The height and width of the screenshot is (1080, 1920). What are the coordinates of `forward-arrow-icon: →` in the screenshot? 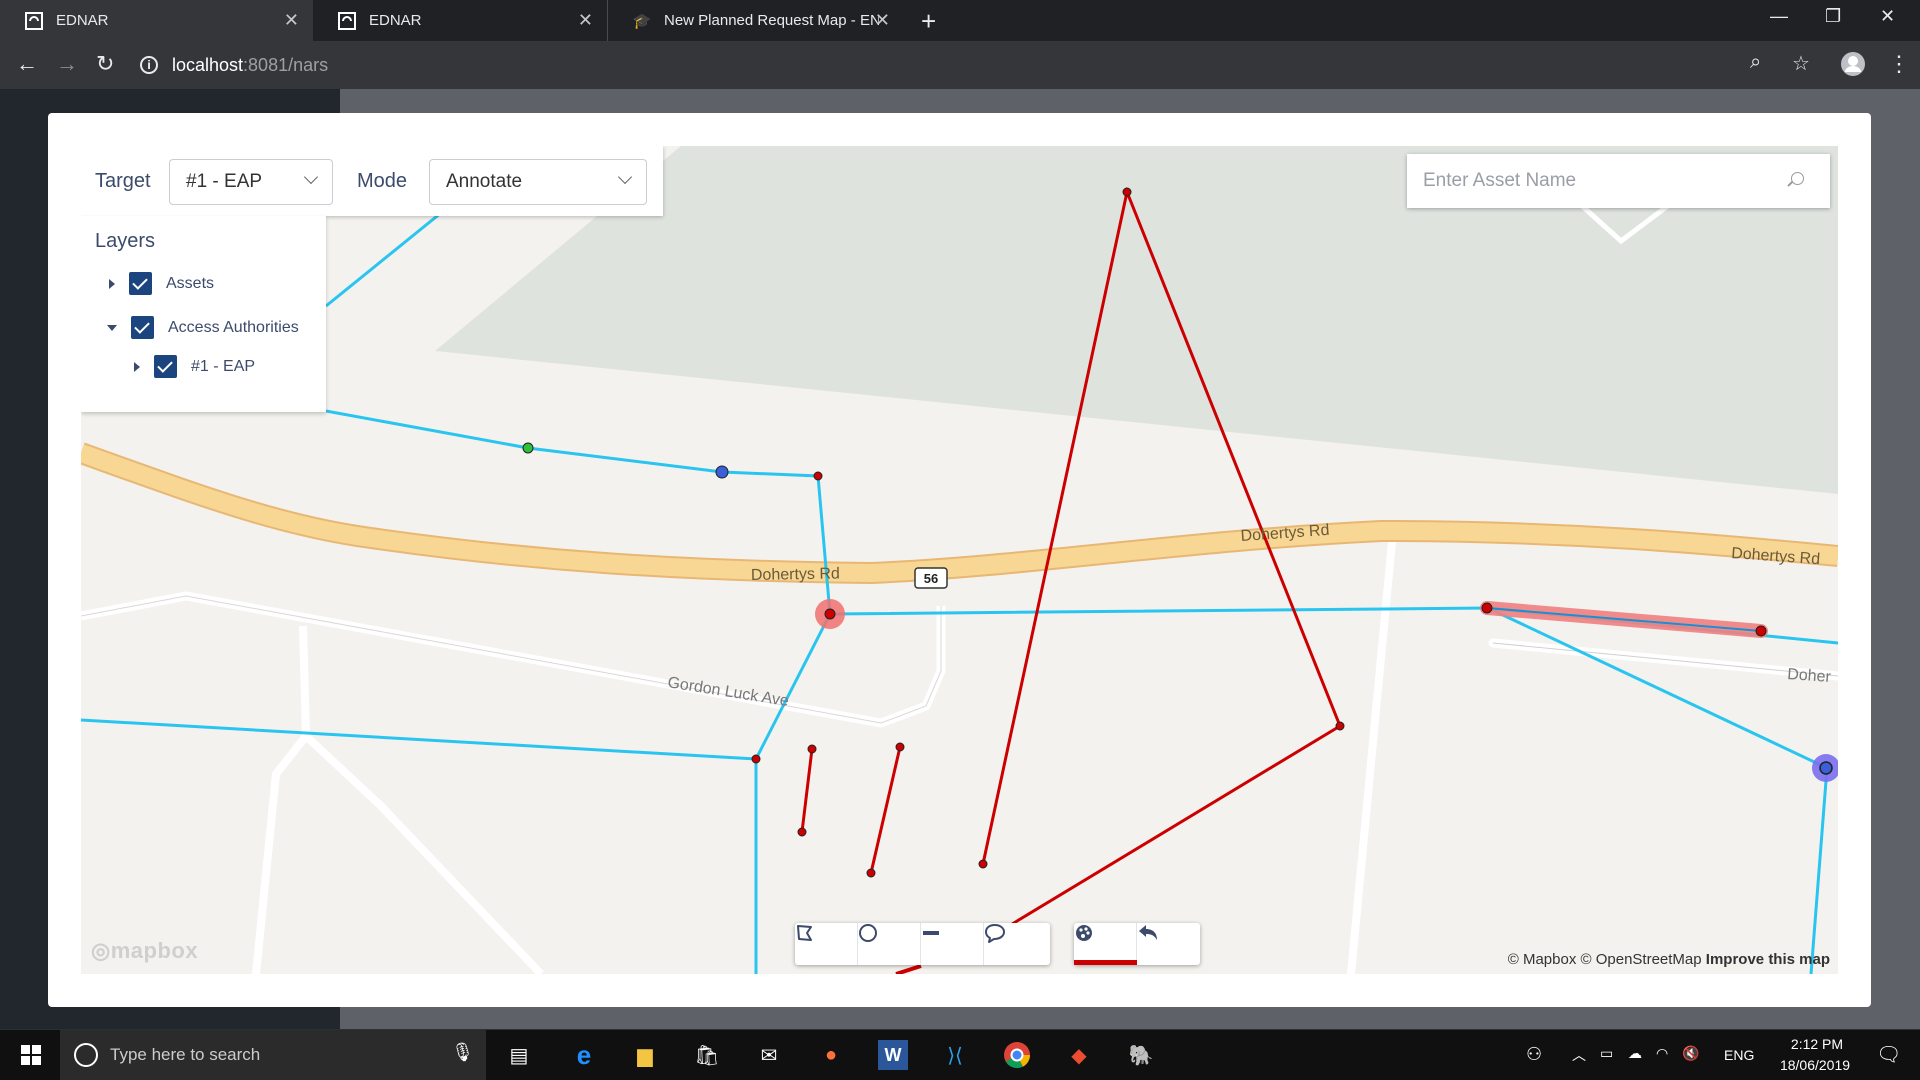 It's located at (67, 64).